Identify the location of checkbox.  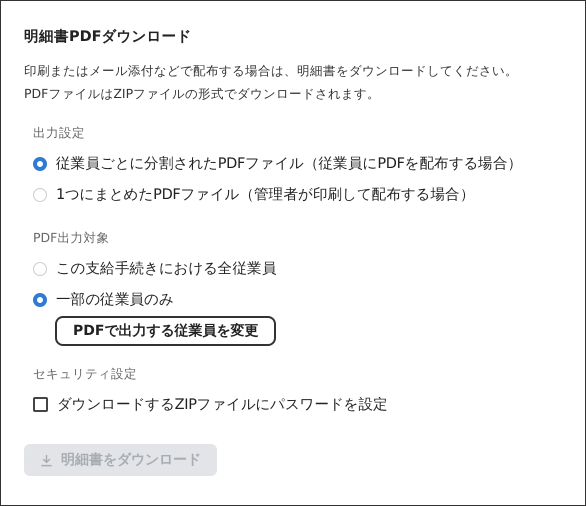
(40, 404).